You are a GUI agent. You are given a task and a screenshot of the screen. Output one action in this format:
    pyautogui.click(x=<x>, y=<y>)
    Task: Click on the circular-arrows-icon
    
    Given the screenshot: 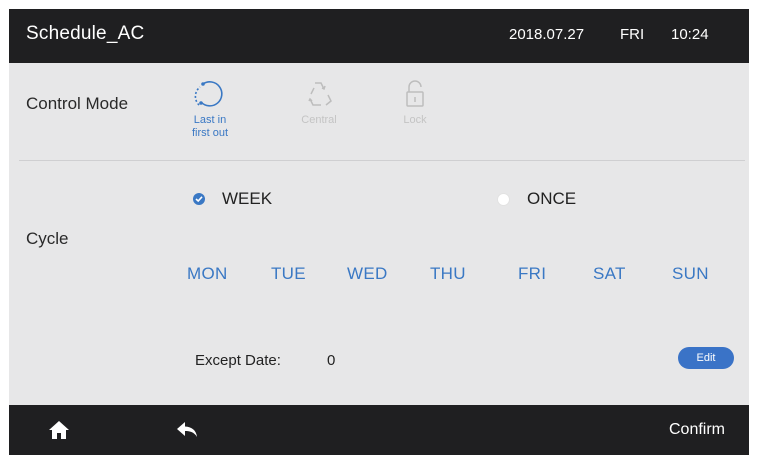 What is the action you would take?
    pyautogui.click(x=208, y=94)
    